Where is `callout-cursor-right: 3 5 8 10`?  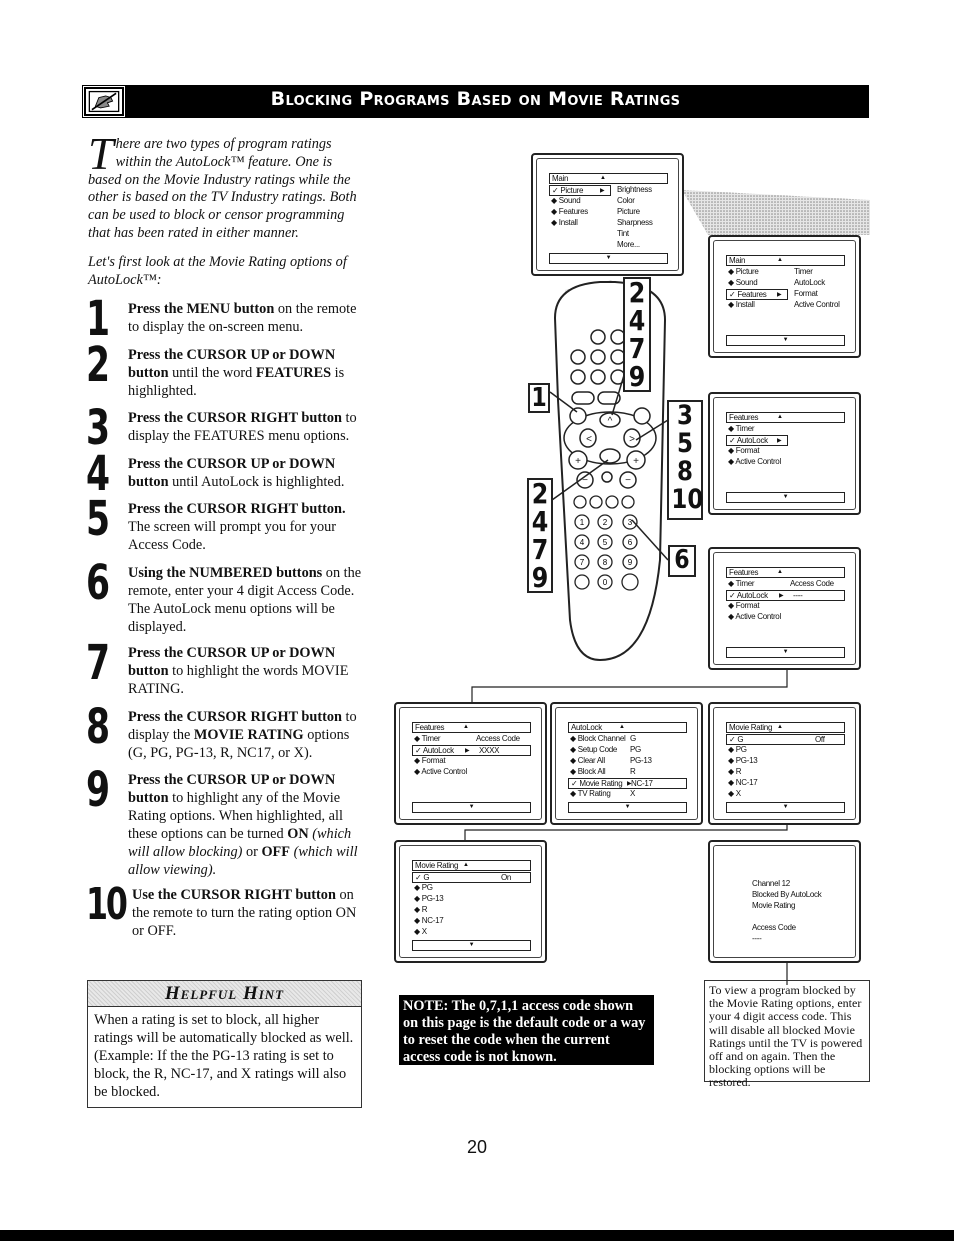 callout-cursor-right: 3 5 8 10 is located at coordinates (685, 460).